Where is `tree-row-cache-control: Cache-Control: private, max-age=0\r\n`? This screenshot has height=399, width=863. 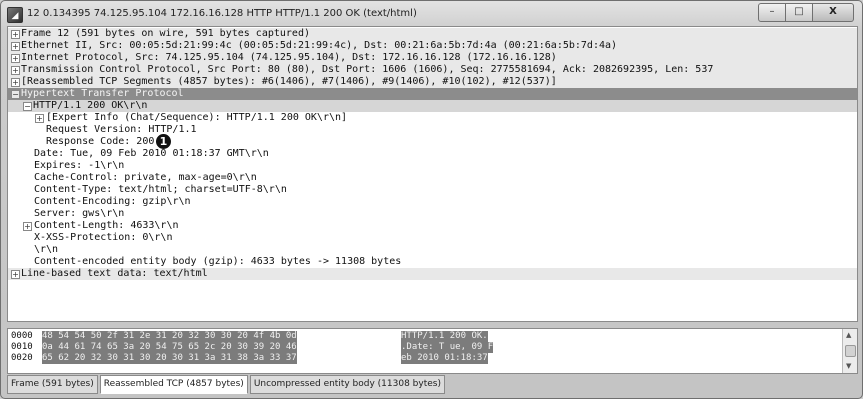 tree-row-cache-control: Cache-Control: private, max-age=0\r\n is located at coordinates (432, 178).